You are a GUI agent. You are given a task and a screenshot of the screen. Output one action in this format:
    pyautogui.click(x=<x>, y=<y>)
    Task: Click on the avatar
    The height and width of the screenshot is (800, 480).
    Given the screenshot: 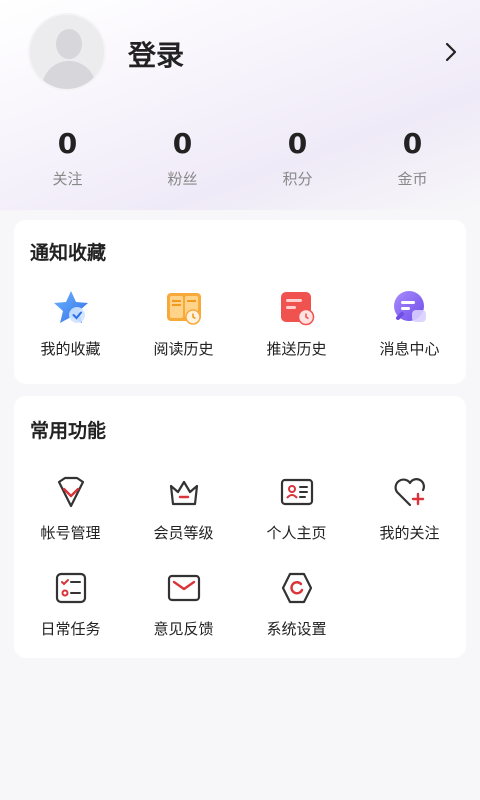 What is the action you would take?
    pyautogui.click(x=67, y=52)
    